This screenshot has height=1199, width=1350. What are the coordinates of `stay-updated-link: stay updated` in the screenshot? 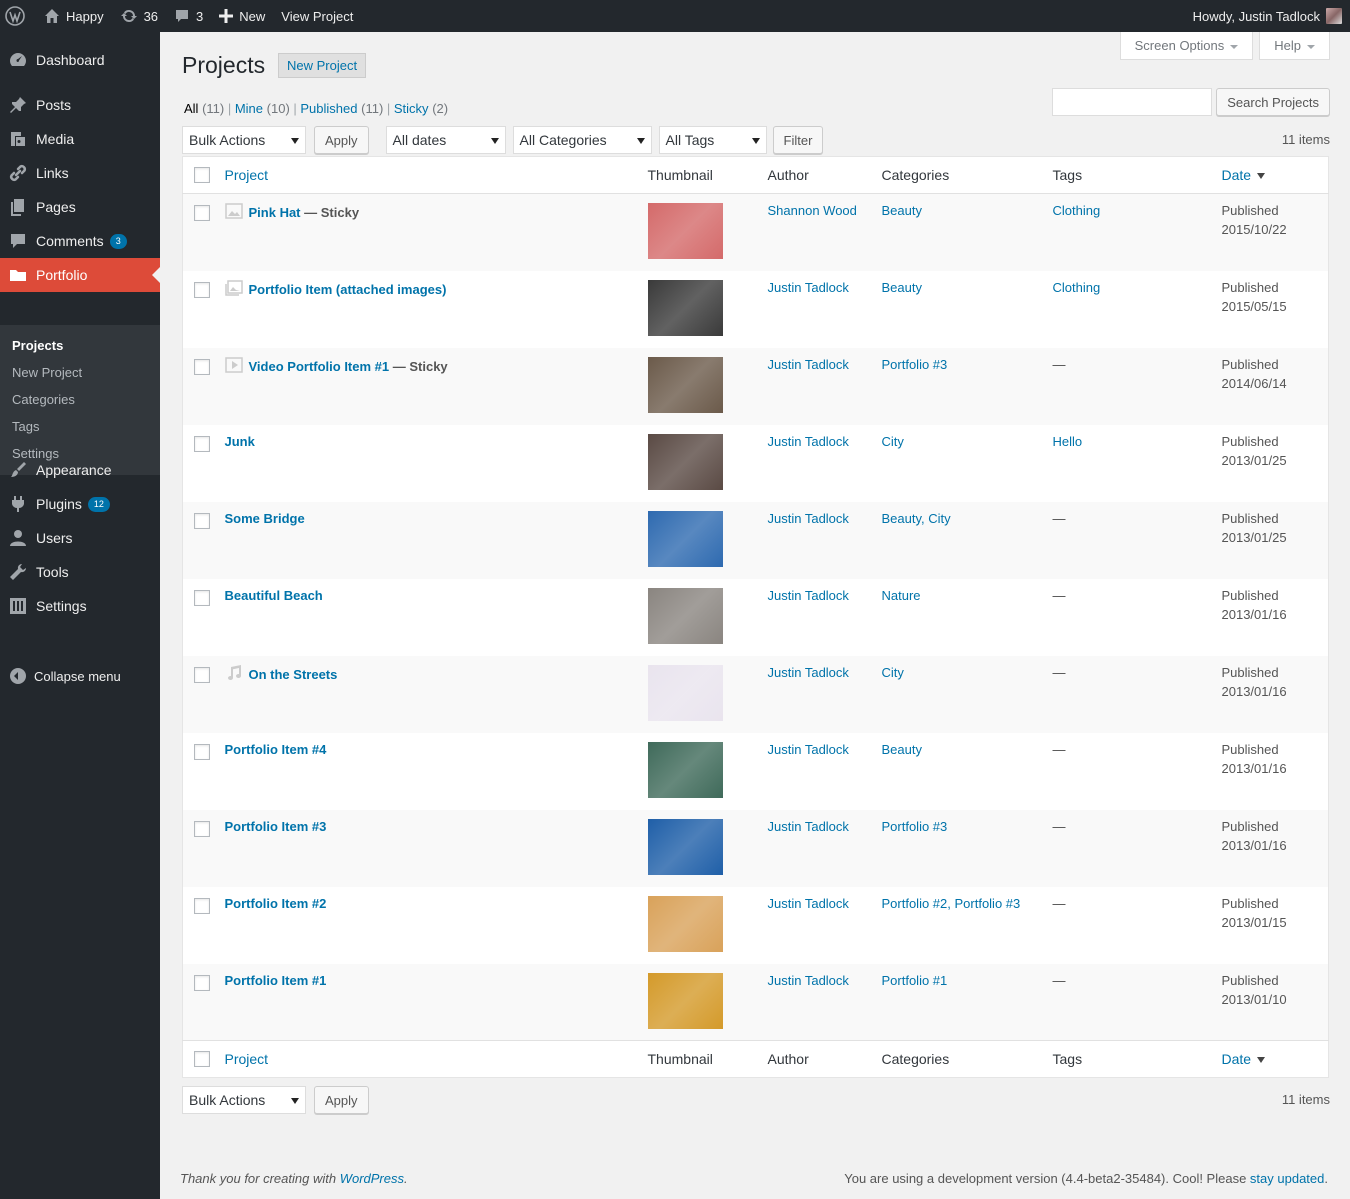 It's located at (1287, 1178).